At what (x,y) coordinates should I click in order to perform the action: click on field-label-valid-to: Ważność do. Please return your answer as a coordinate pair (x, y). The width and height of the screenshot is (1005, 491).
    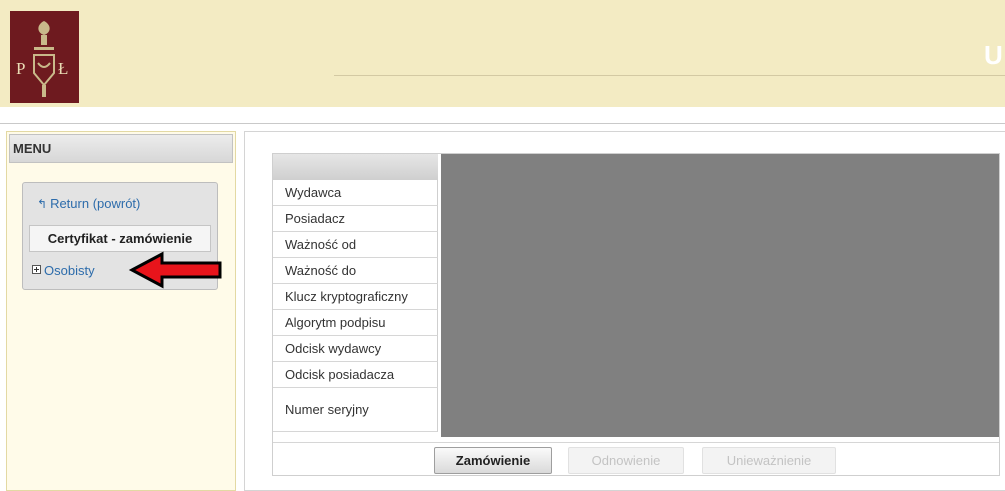
    Looking at the image, I should click on (355, 271).